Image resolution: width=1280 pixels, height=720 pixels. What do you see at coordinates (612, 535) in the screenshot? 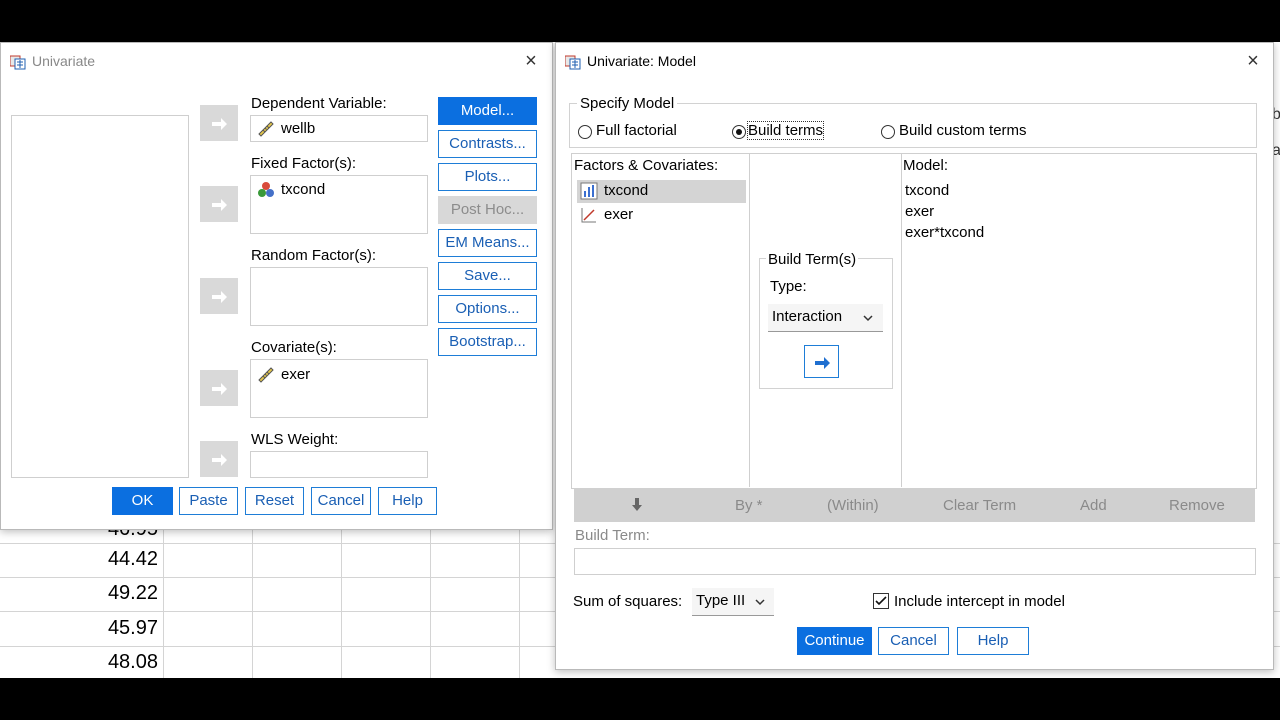
I see `build-term-label: Build Term:` at bounding box center [612, 535].